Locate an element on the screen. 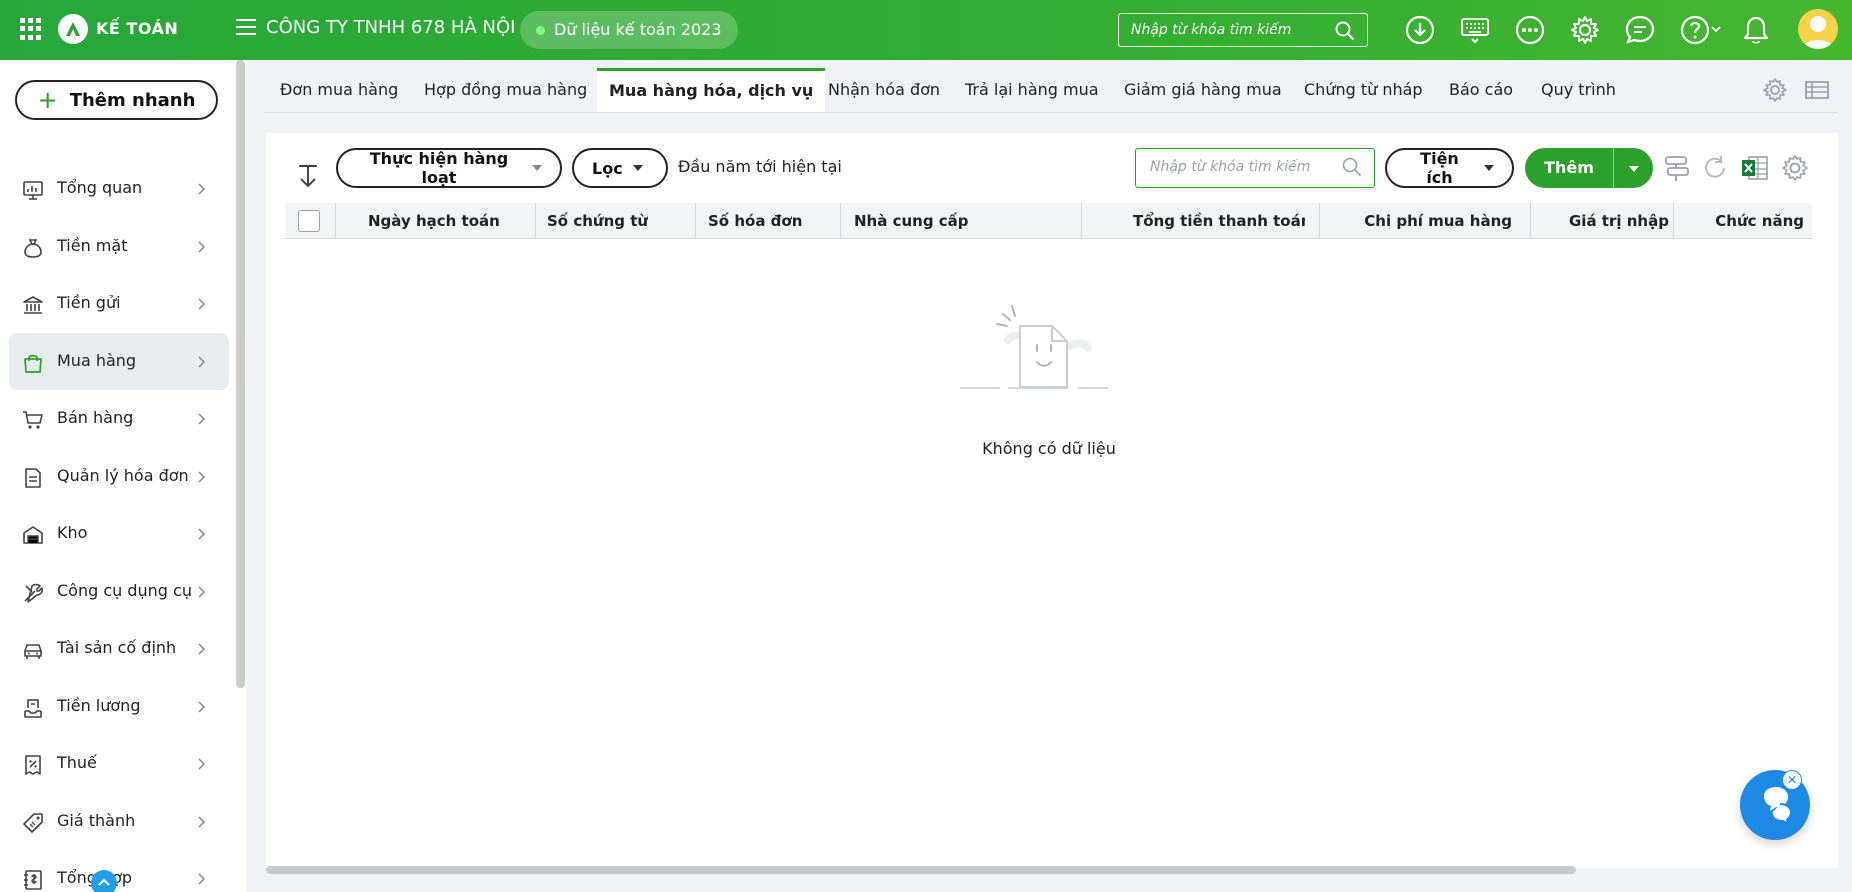 Image resolution: width=1852 pixels, height=892 pixels. logo-icon is located at coordinates (73, 29).